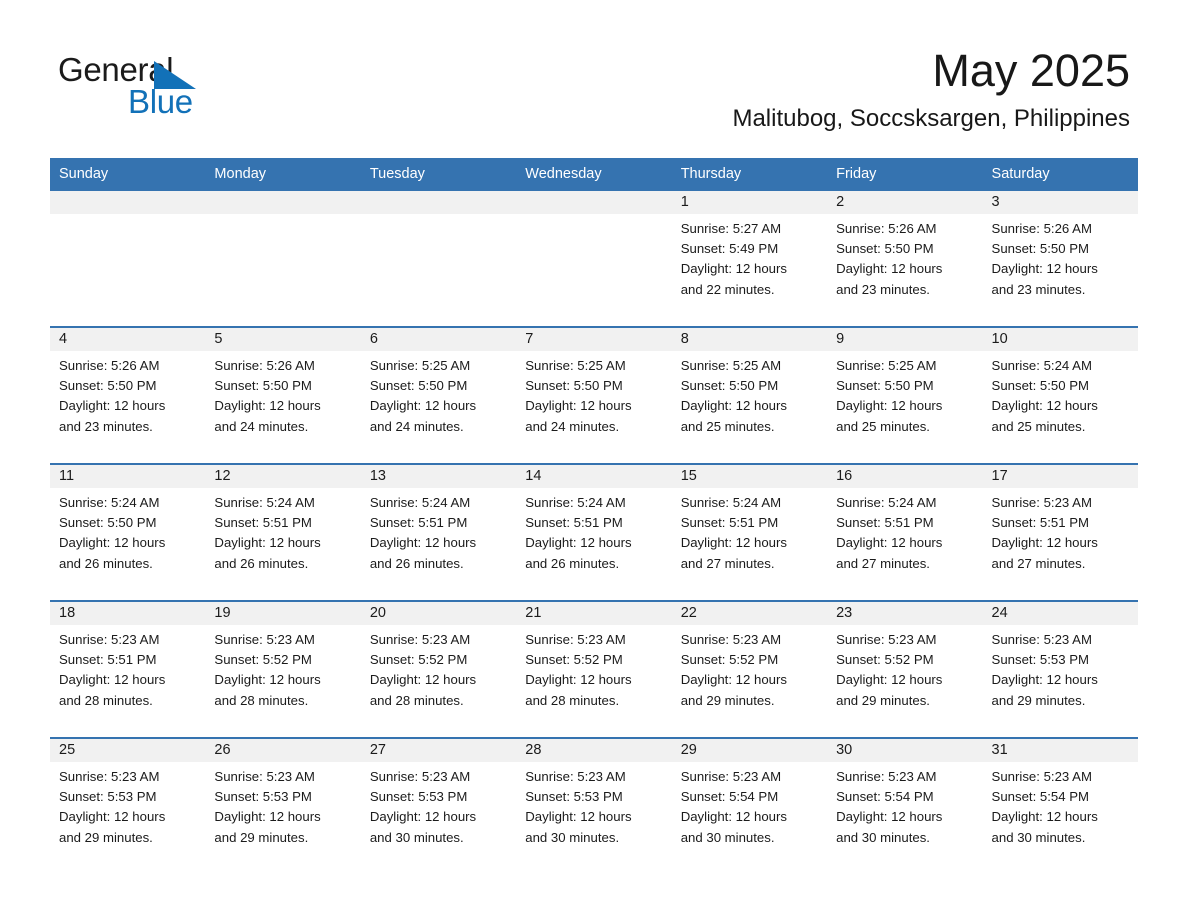 This screenshot has height=918, width=1188. Describe the element at coordinates (905, 613) in the screenshot. I see `day-number: 23` at that location.